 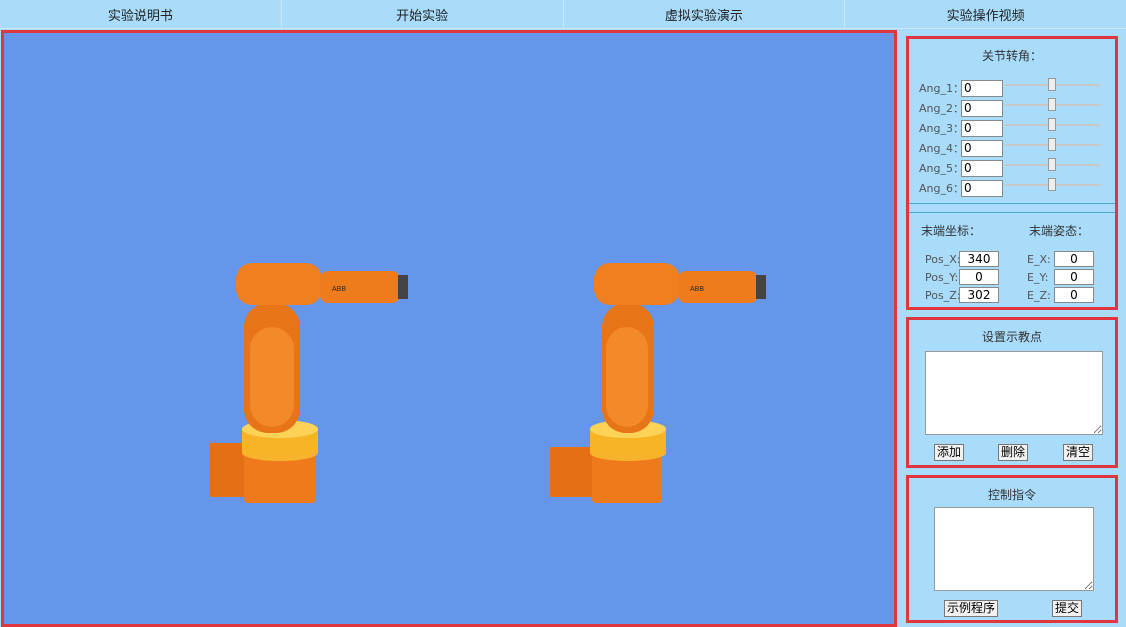 I want to click on teach-point-textarea, so click(x=1014, y=393).